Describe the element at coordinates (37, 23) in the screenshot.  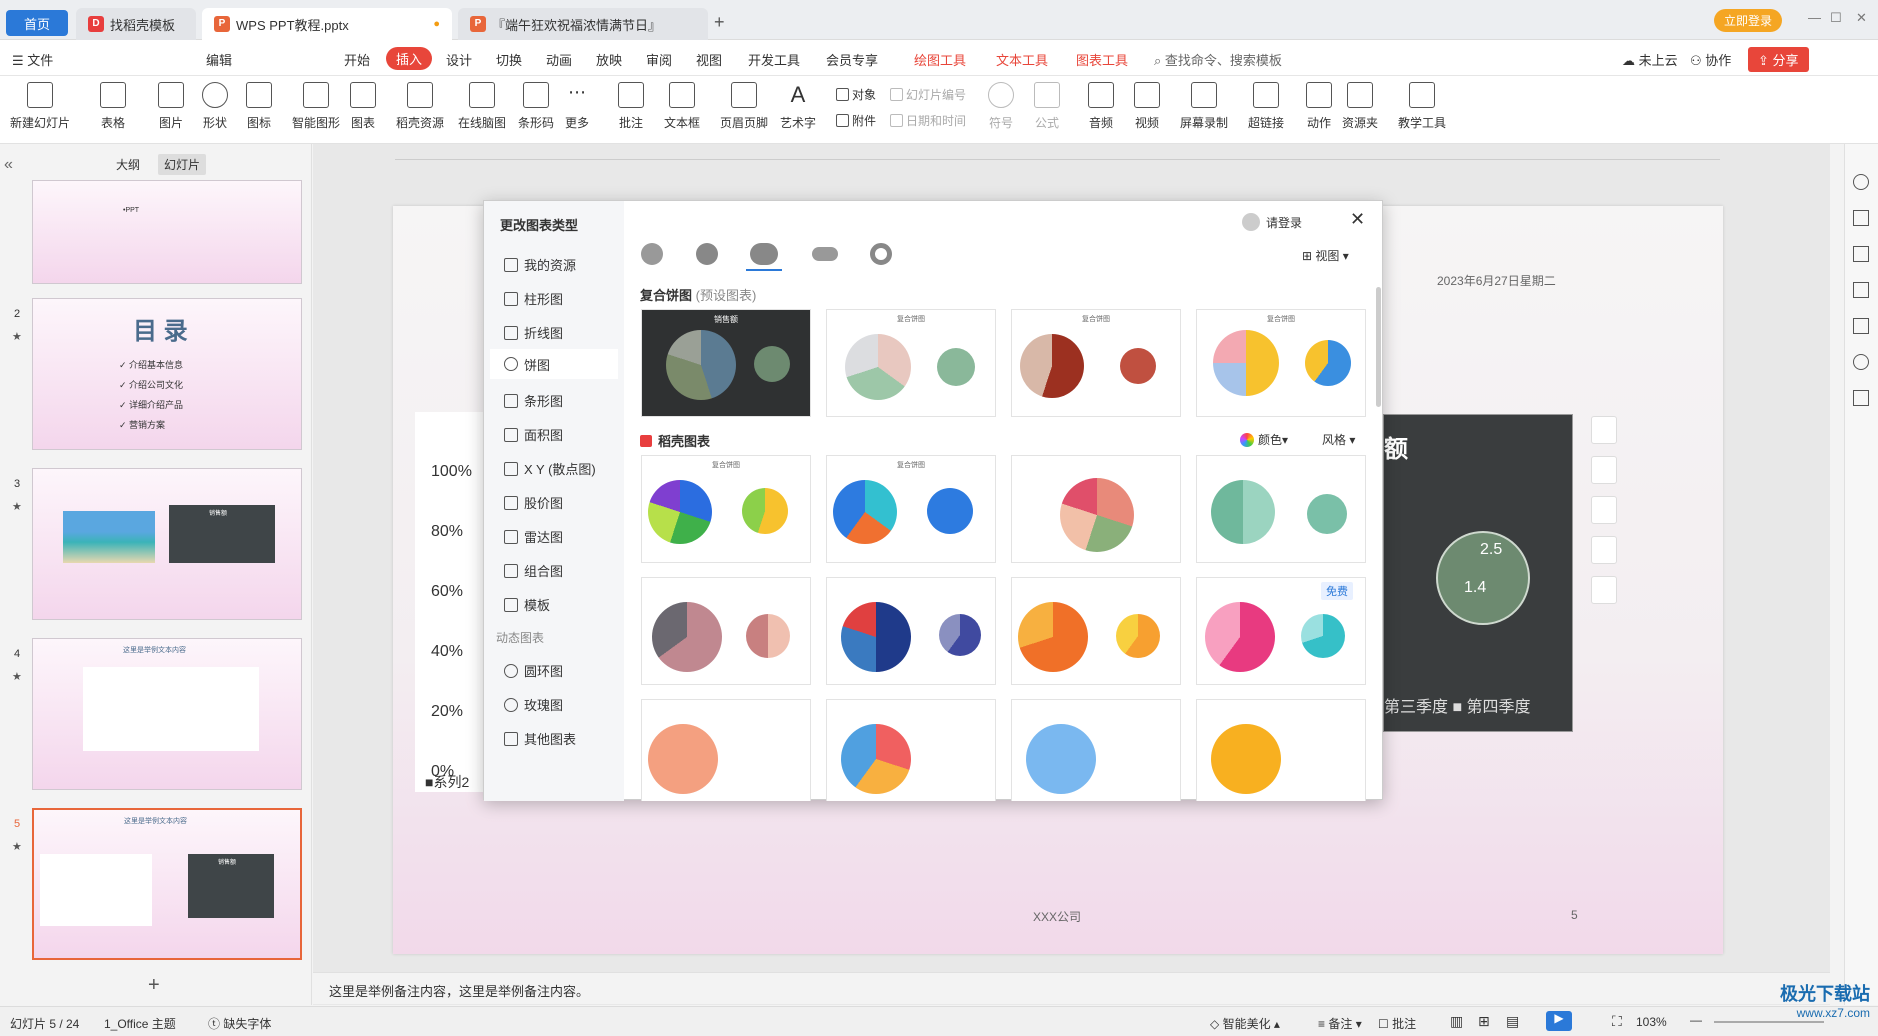
I see `tab-home: 首页` at that location.